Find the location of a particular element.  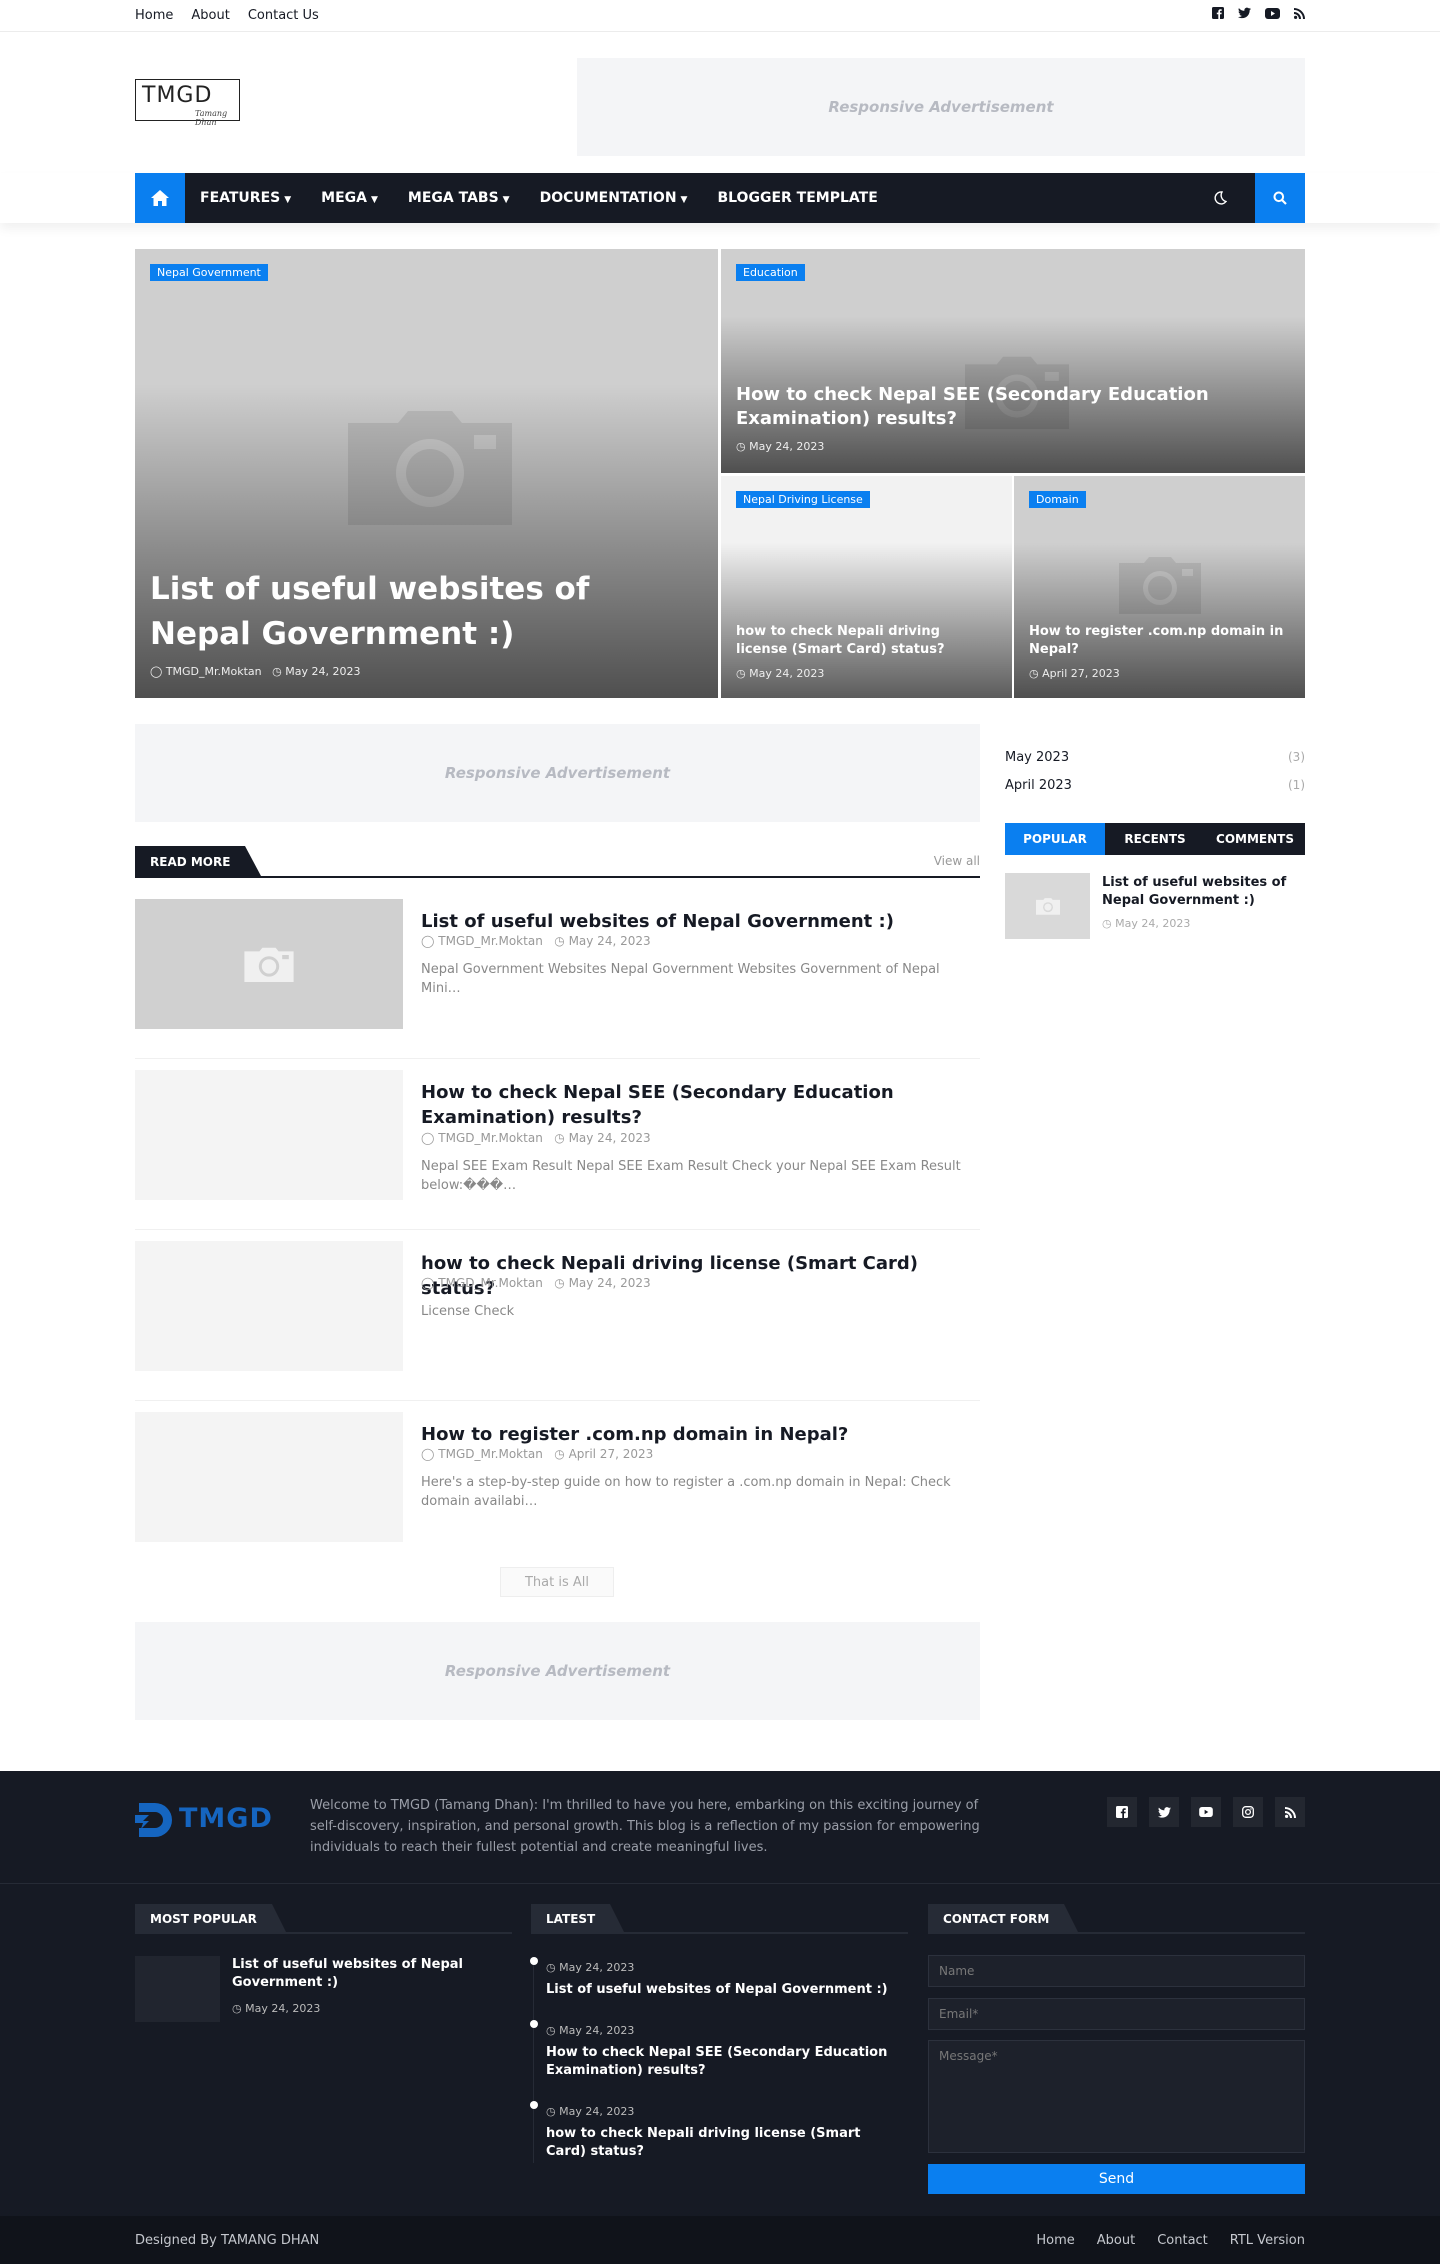

nav-item-blogger-template: BLOGGER TEMPLATE is located at coordinates (797, 198).